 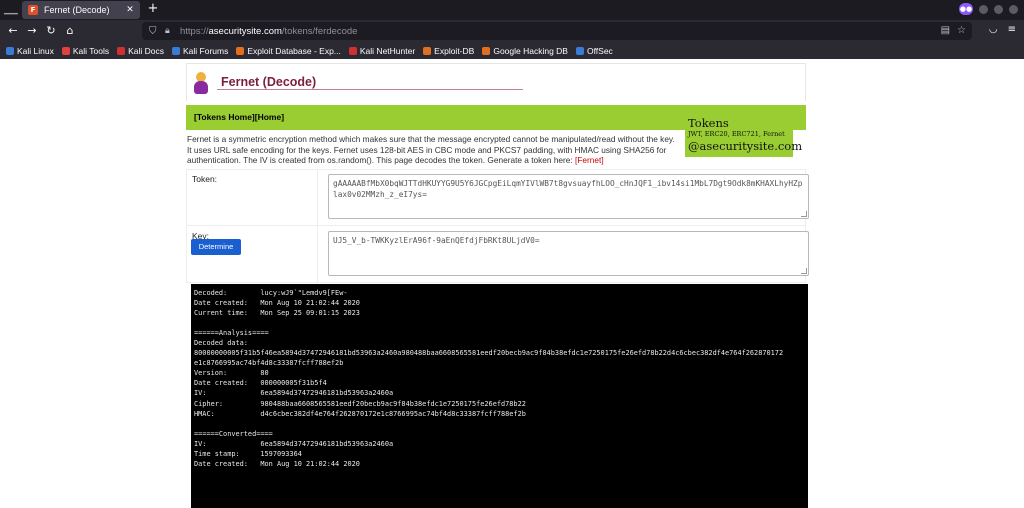 I want to click on determine-button: Determine, so click(x=216, y=247).